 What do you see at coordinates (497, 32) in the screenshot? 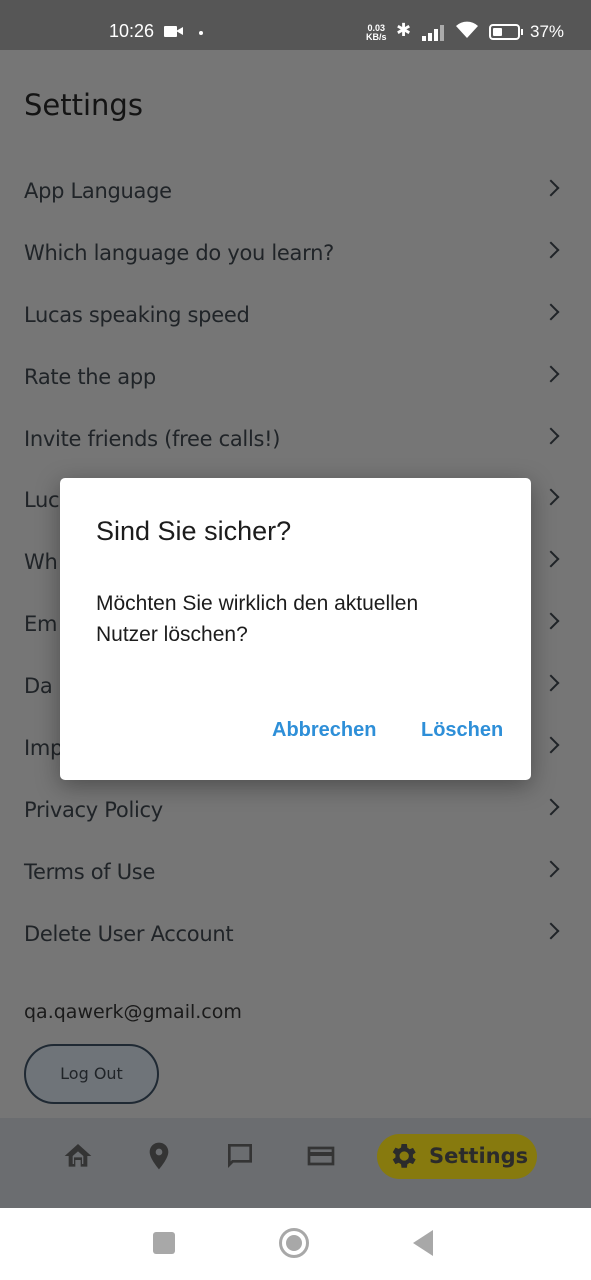
I see `battery-fill` at bounding box center [497, 32].